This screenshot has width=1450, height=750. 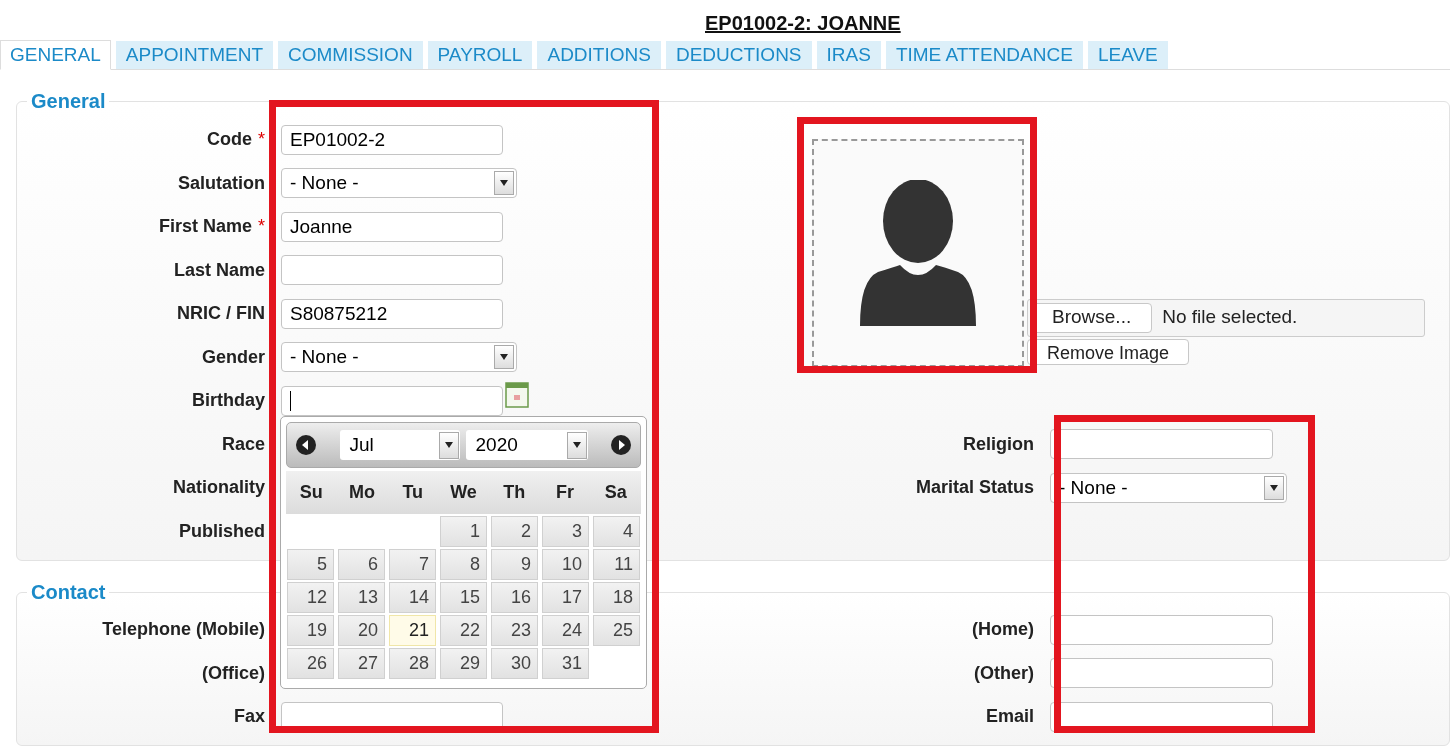 I want to click on field-label: Gender, so click(x=233, y=357).